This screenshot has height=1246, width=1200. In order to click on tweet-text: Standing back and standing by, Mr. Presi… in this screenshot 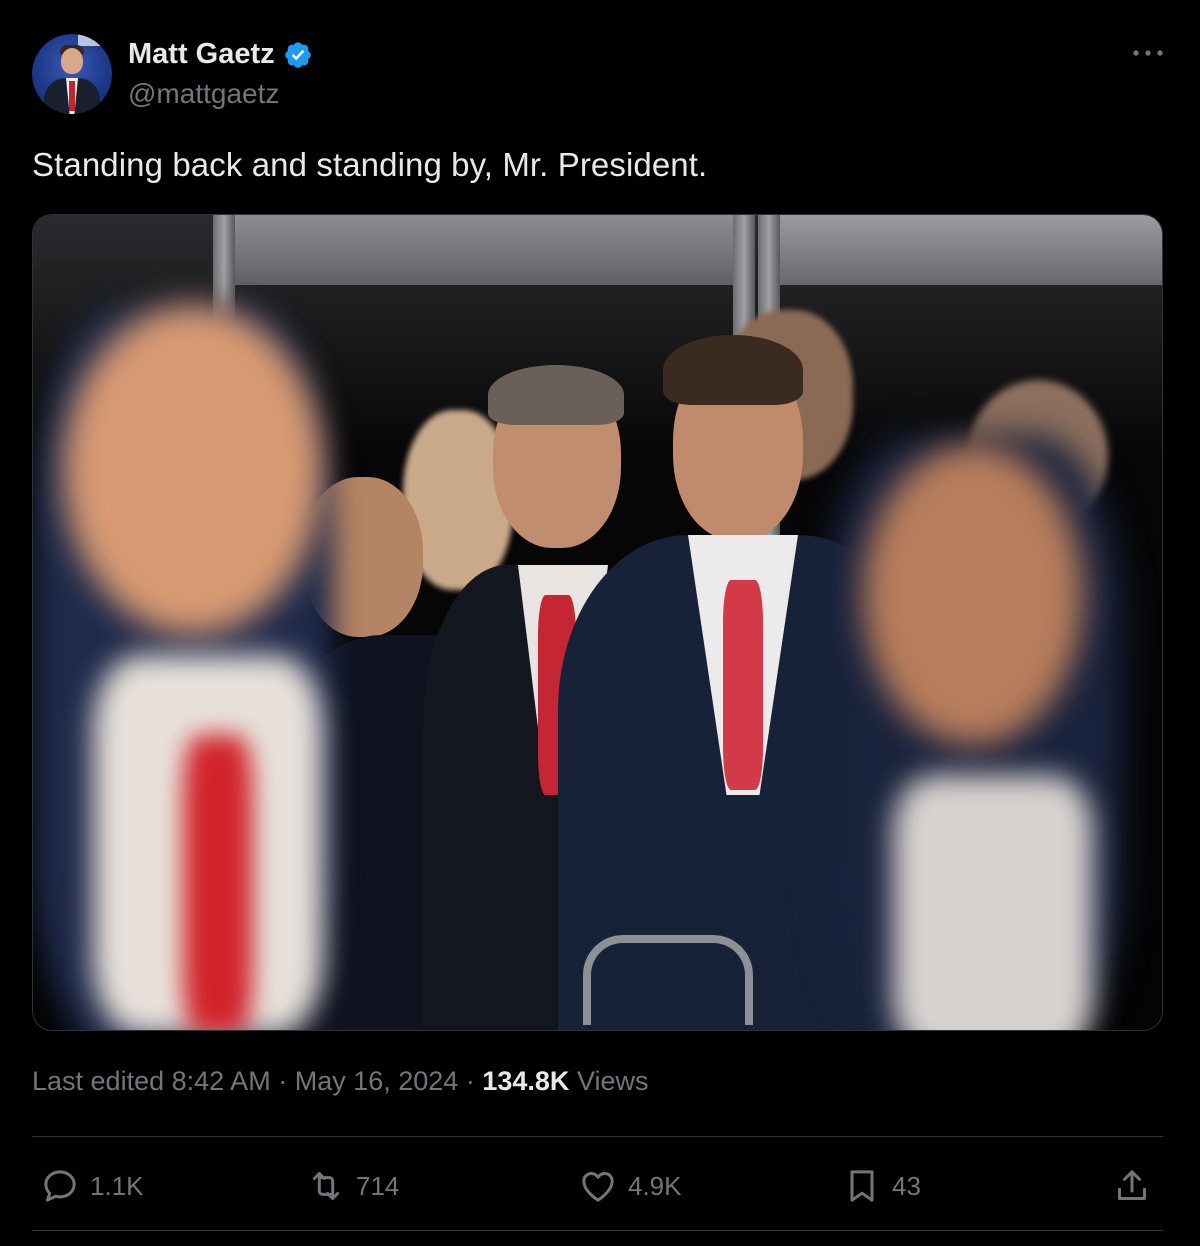, I will do `click(370, 164)`.